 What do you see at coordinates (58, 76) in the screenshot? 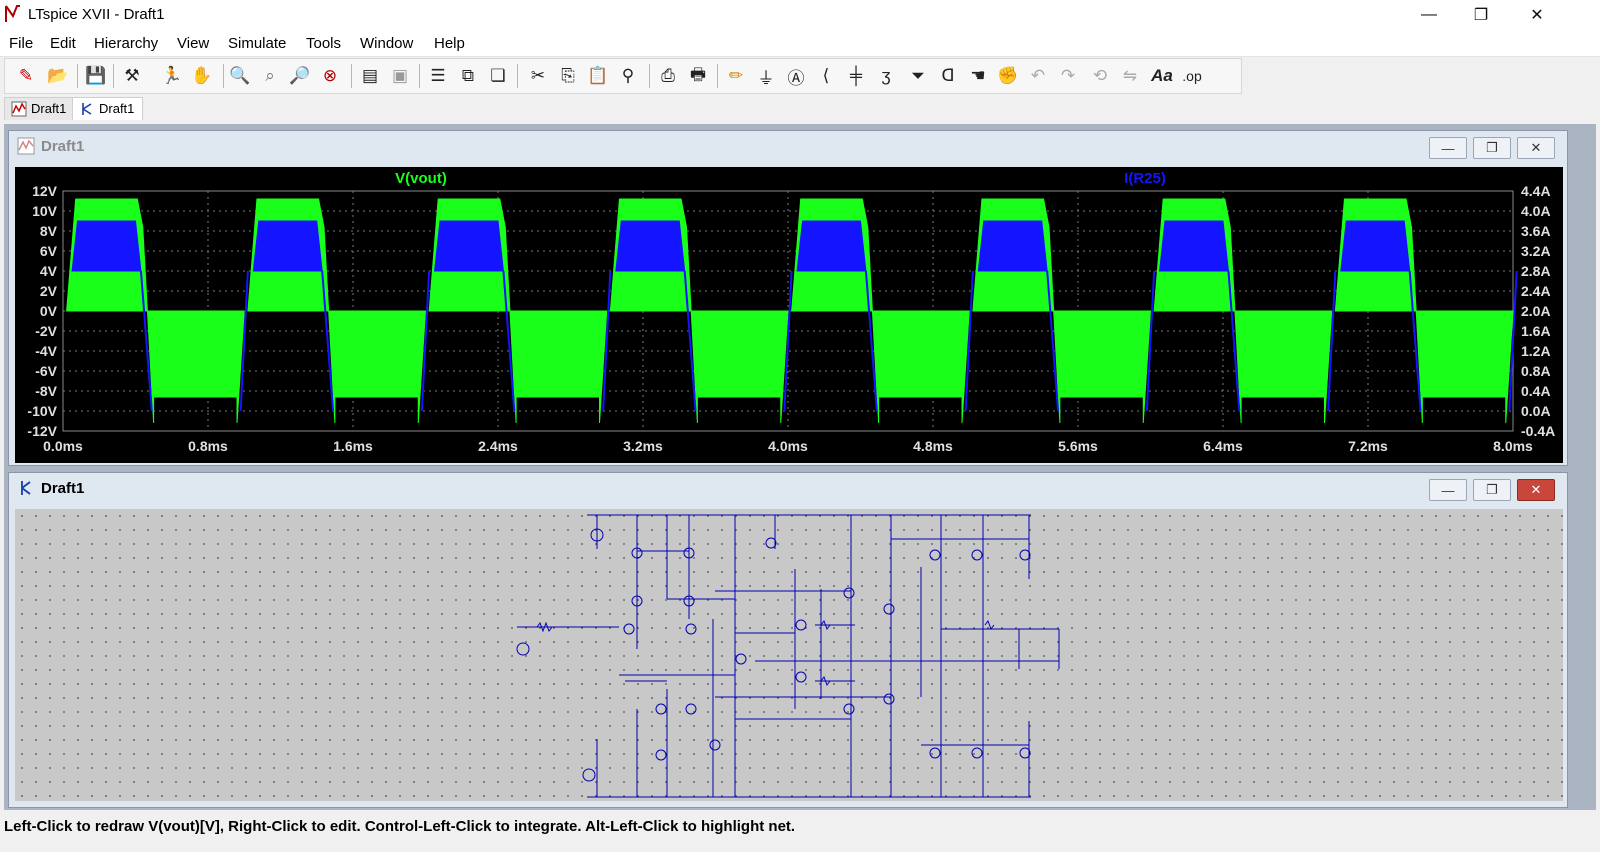
I see `open-icon: 📂` at bounding box center [58, 76].